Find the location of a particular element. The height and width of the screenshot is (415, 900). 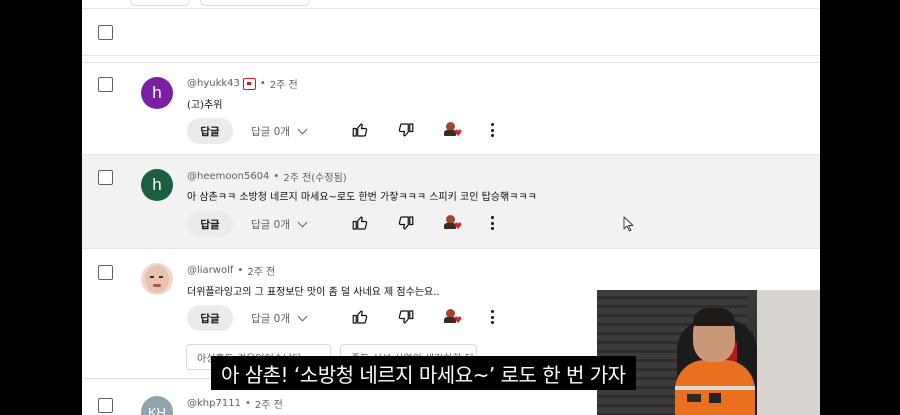

comment-text: (고)추위 is located at coordinates (205, 105).